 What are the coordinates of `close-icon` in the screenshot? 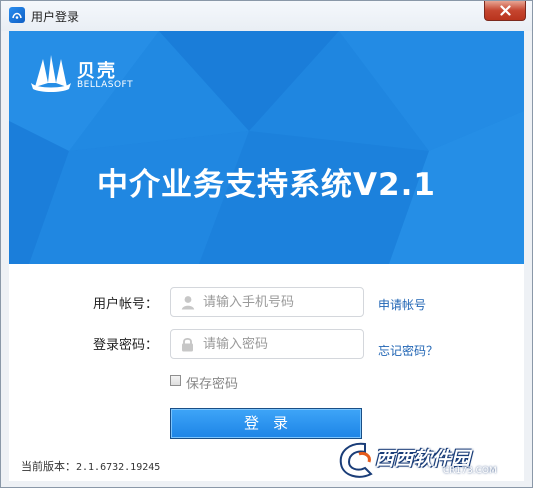 It's located at (505, 10).